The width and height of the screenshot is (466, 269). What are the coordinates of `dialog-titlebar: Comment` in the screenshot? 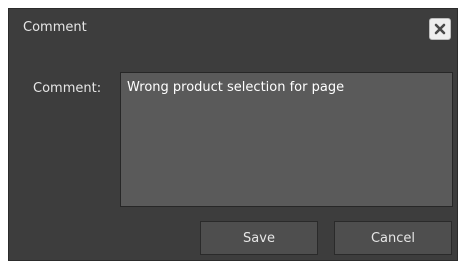 It's located at (233, 29).